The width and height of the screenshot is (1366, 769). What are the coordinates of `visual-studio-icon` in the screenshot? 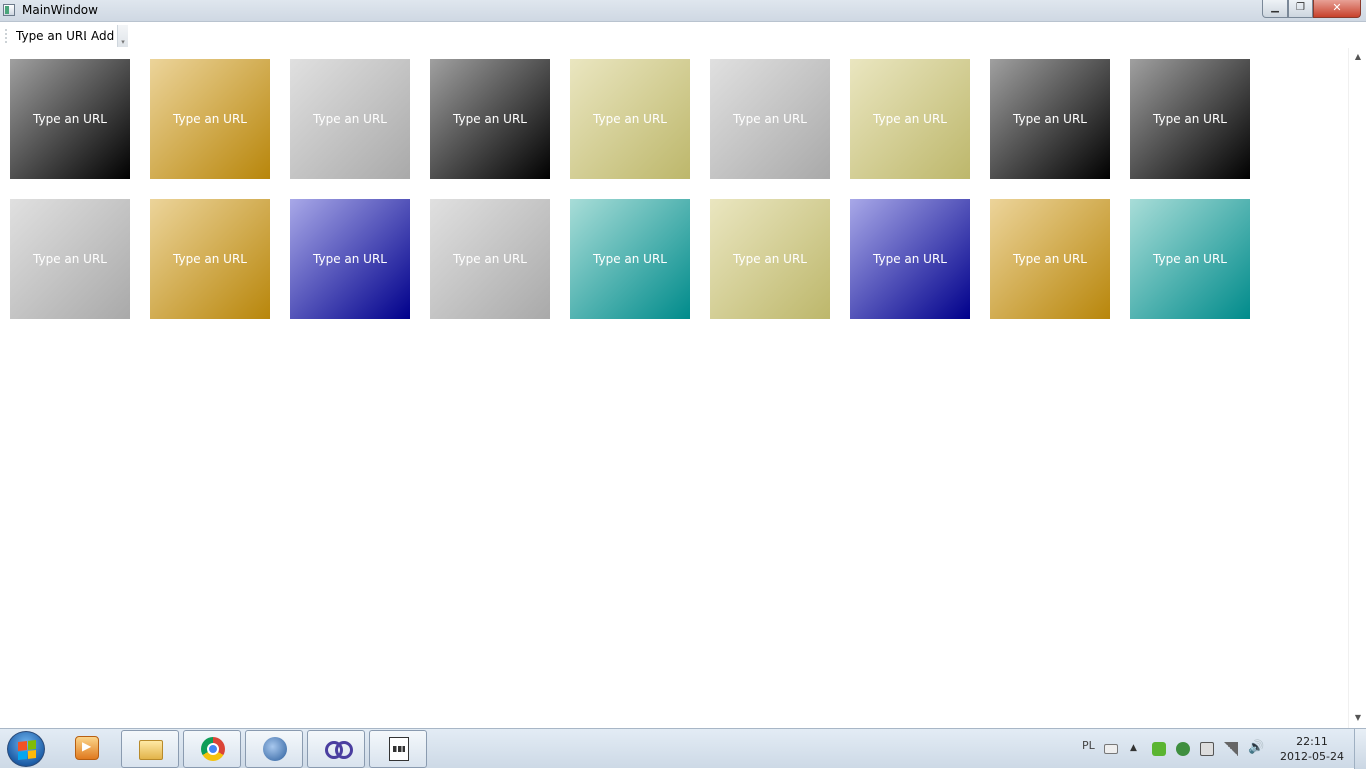 It's located at (339, 750).